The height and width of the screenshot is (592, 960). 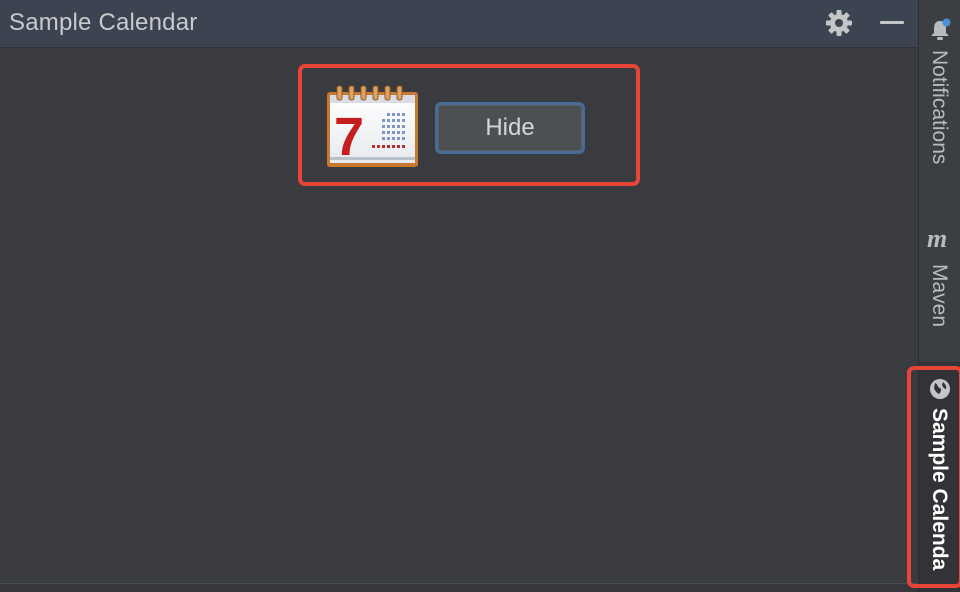 What do you see at coordinates (839, 23) in the screenshot?
I see `gear-icon` at bounding box center [839, 23].